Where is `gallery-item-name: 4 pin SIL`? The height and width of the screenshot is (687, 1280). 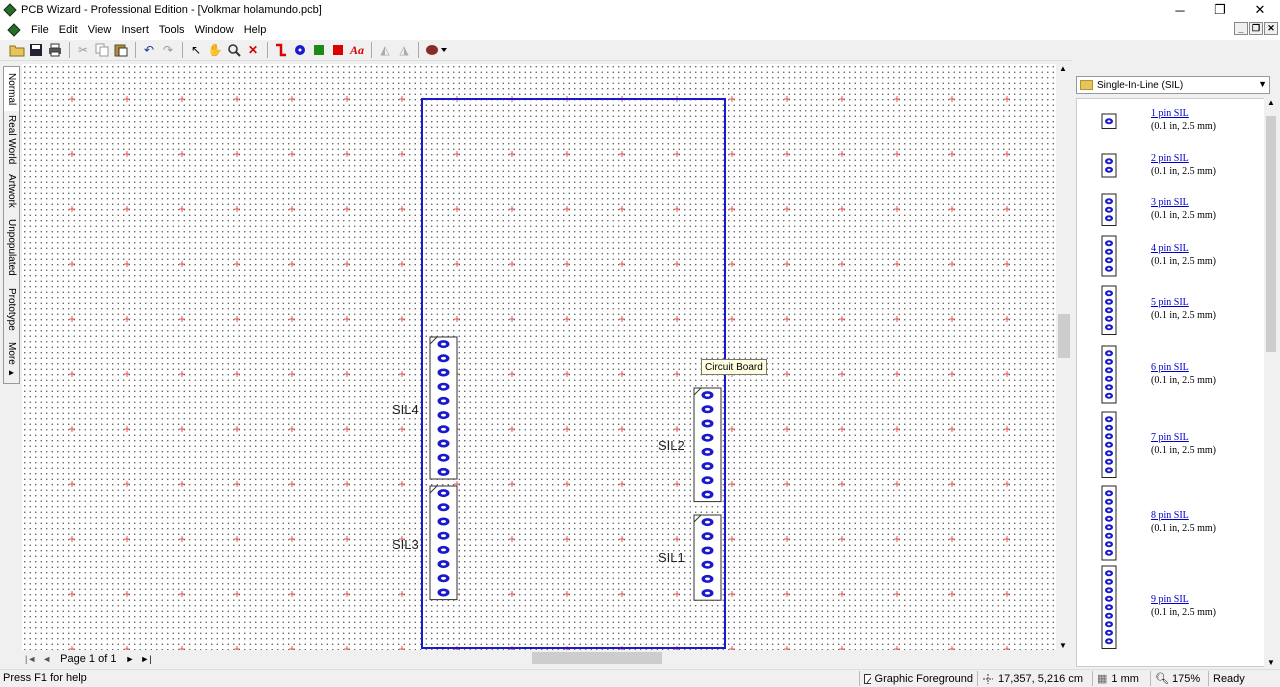 gallery-item-name: 4 pin SIL is located at coordinates (1170, 248).